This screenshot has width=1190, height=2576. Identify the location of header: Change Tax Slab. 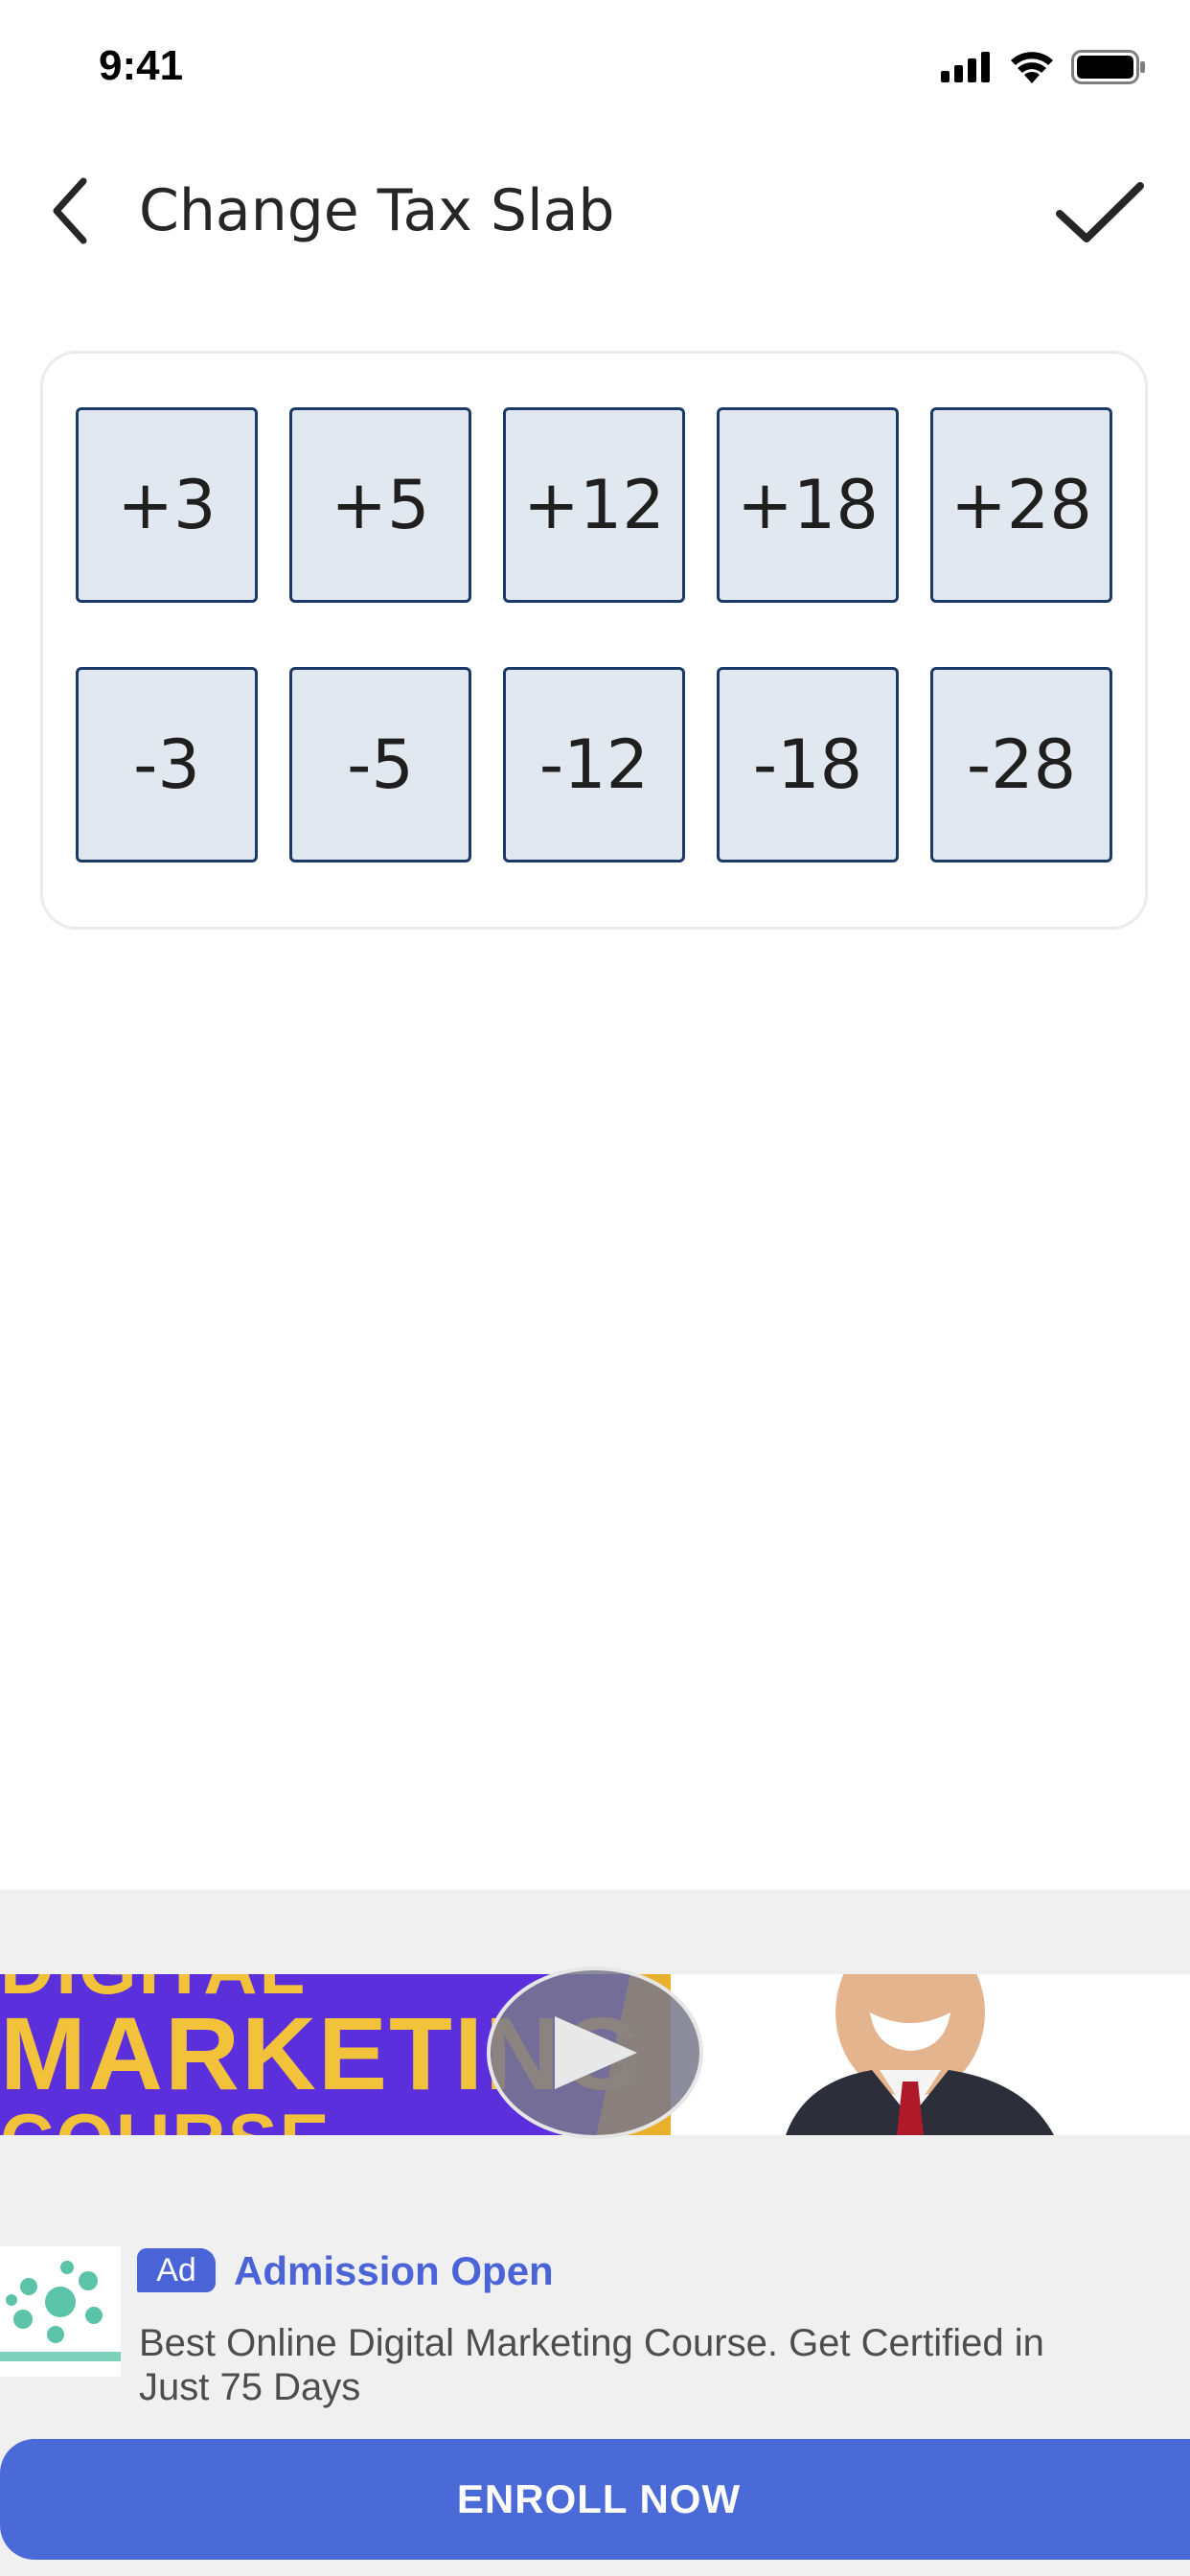
(595, 210).